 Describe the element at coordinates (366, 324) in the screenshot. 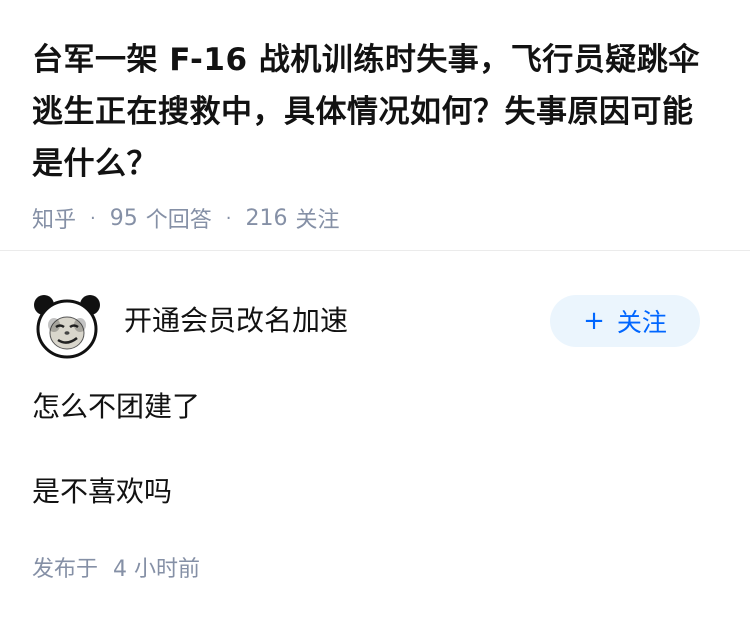

I see `author-row: 开通会员改名加速 + 关注` at that location.